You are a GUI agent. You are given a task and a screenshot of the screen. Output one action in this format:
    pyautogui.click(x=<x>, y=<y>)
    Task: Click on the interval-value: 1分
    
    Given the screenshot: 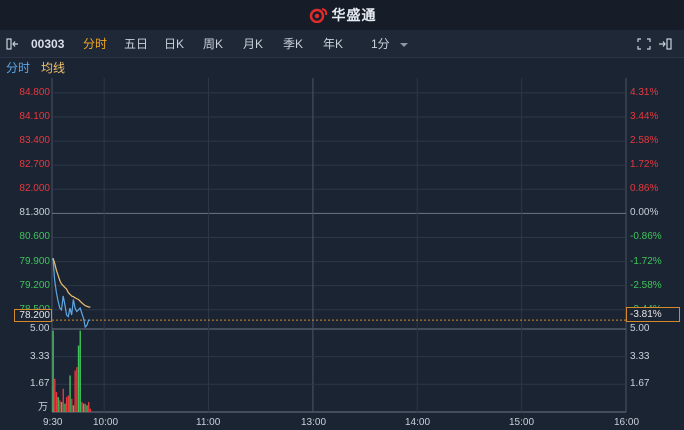 What is the action you would take?
    pyautogui.click(x=380, y=44)
    